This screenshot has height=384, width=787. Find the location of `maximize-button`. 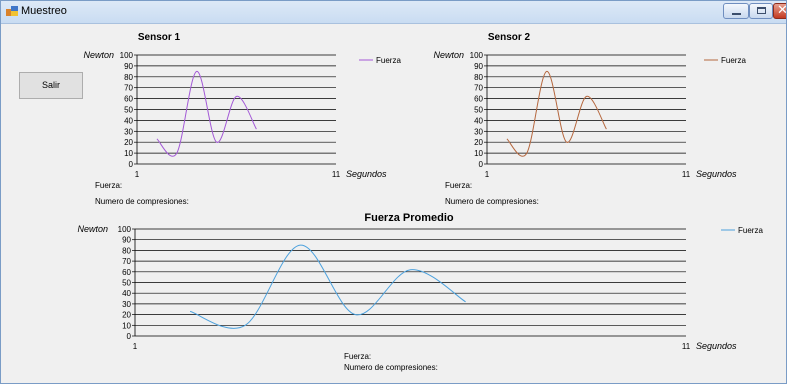

maximize-button is located at coordinates (761, 11).